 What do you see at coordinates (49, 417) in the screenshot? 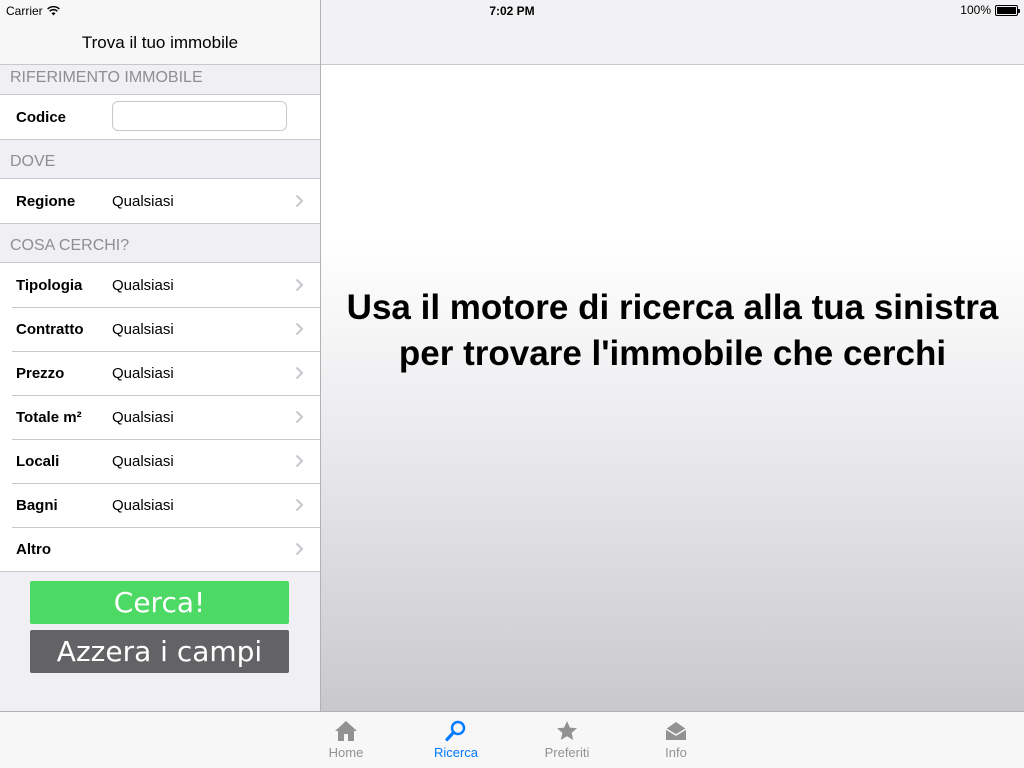
I see `filter-label: Totale m²` at bounding box center [49, 417].